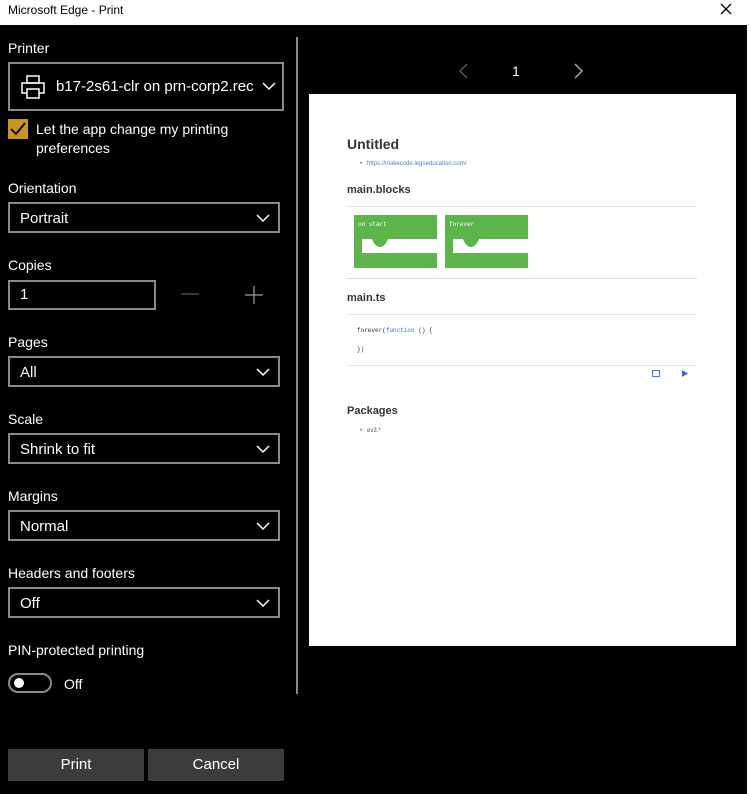  Describe the element at coordinates (30, 265) in the screenshot. I see `copies-label: Copies` at that location.